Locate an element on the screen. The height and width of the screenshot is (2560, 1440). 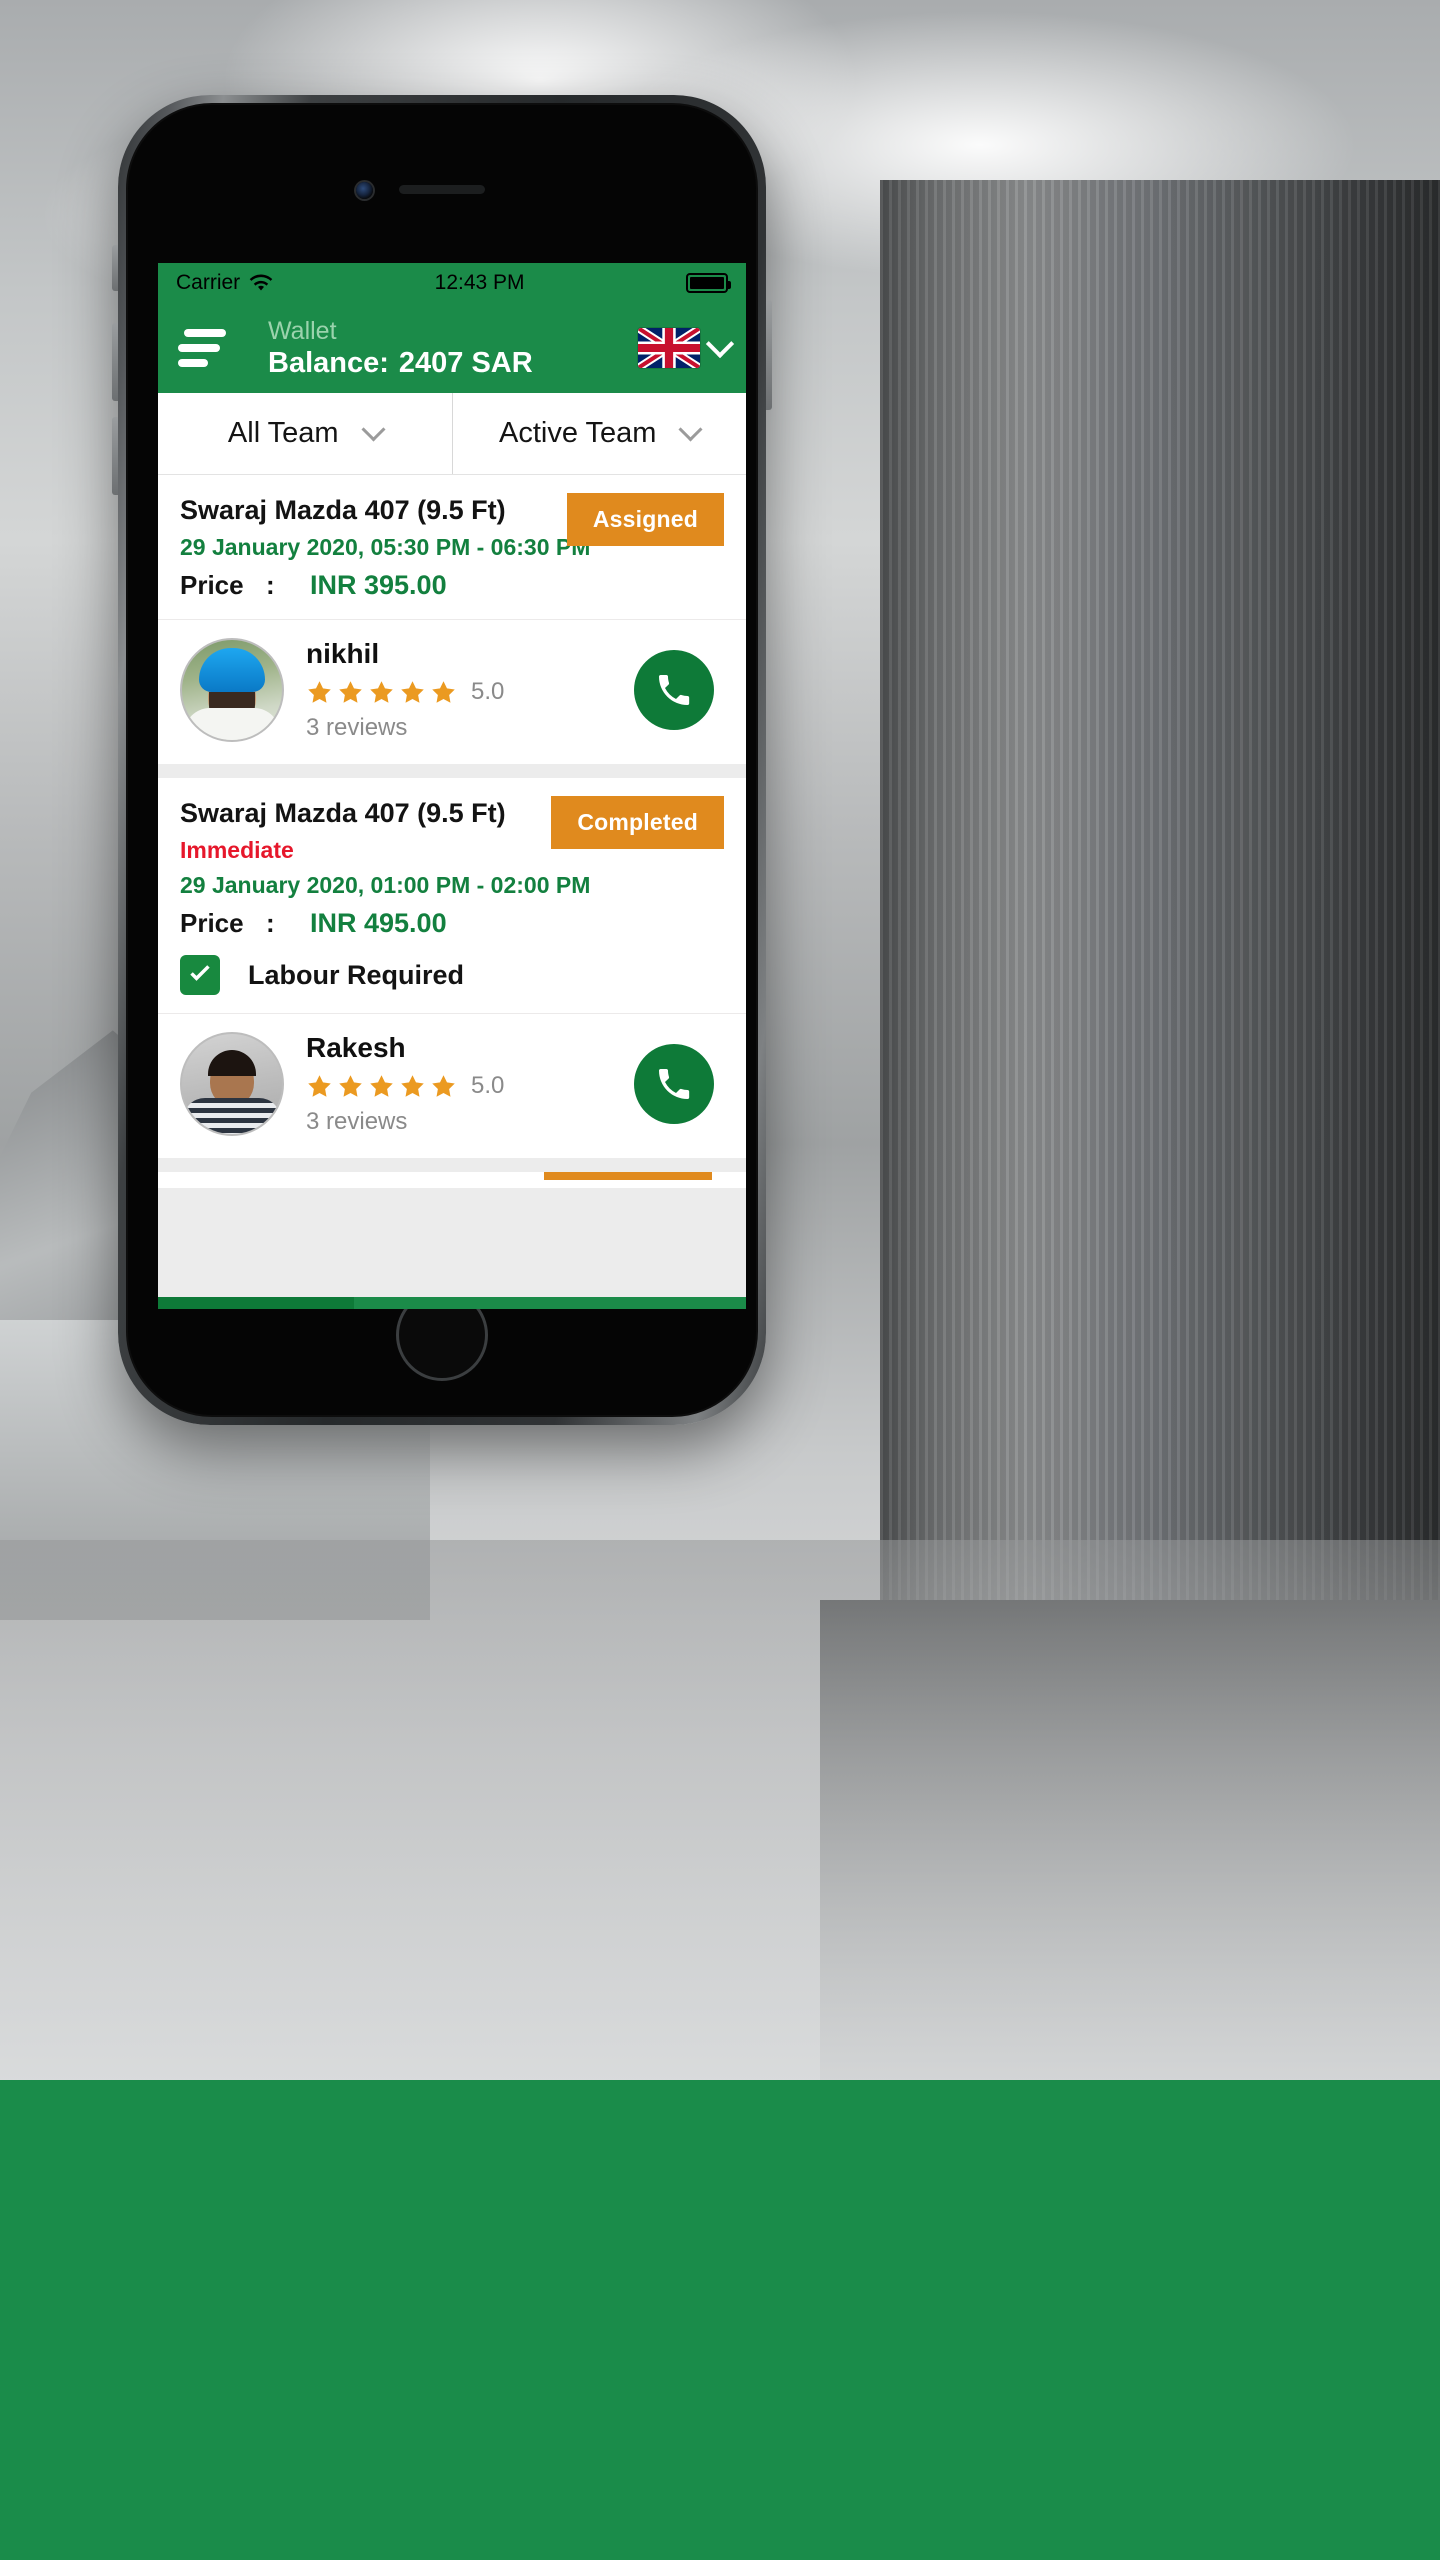
check-icon is located at coordinates (200, 973).